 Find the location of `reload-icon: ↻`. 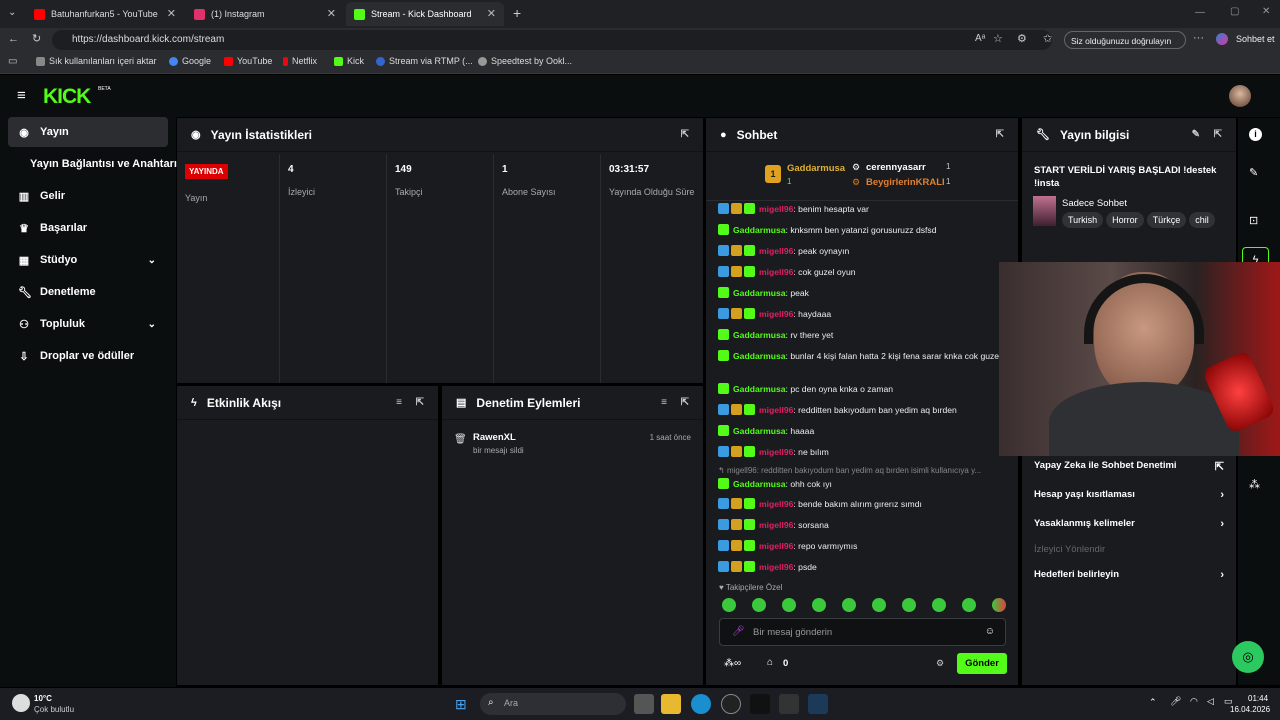

reload-icon: ↻ is located at coordinates (36, 38).